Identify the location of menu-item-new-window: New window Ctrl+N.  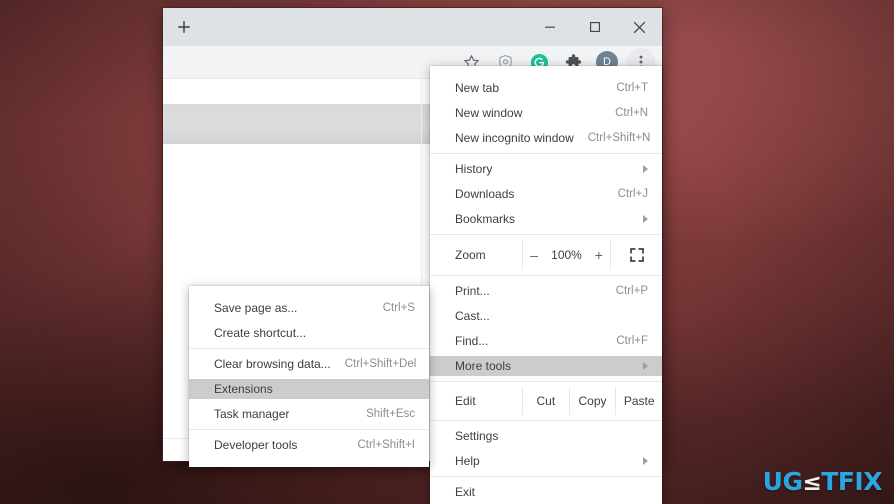
(546, 113).